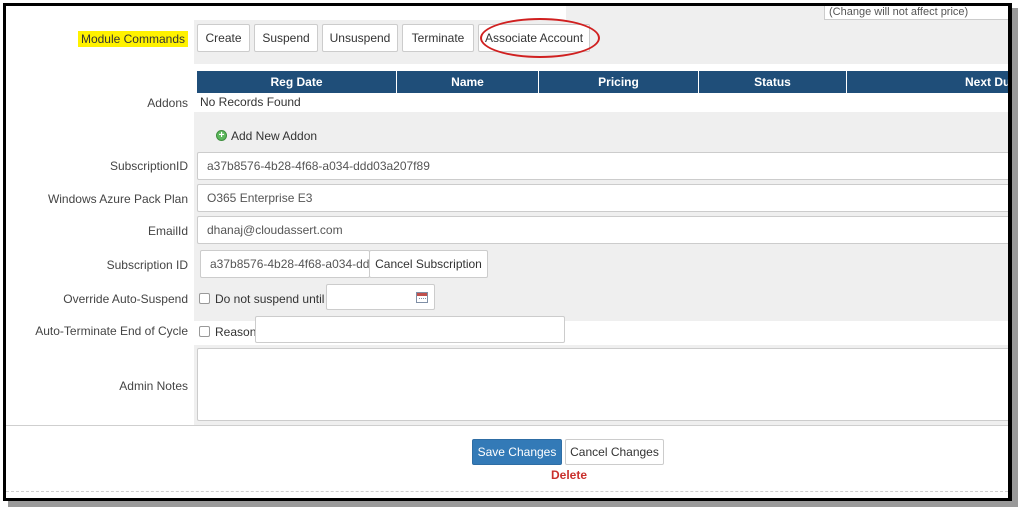 The width and height of the screenshot is (1020, 510). I want to click on column-header-status: Status, so click(773, 82).